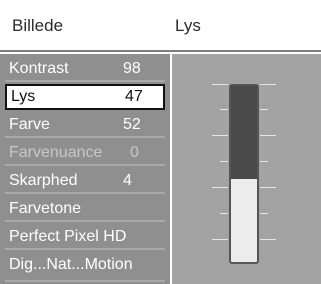  I want to click on menu-item-label: Dig...Nat...Motion, so click(71, 264).